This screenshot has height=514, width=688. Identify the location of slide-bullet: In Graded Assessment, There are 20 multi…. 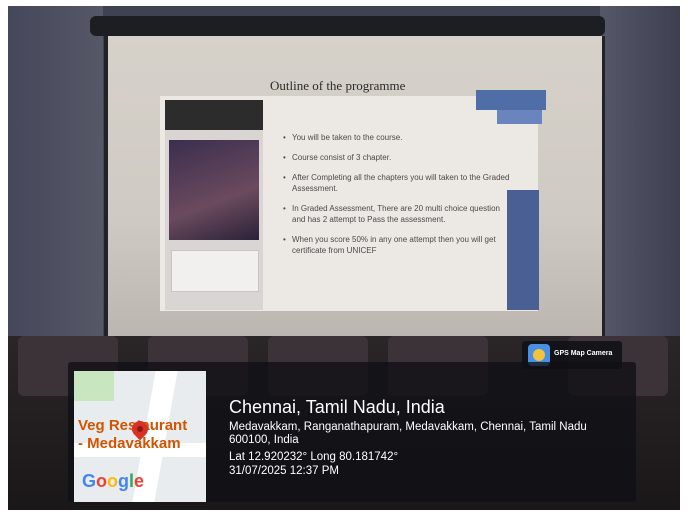
(398, 214).